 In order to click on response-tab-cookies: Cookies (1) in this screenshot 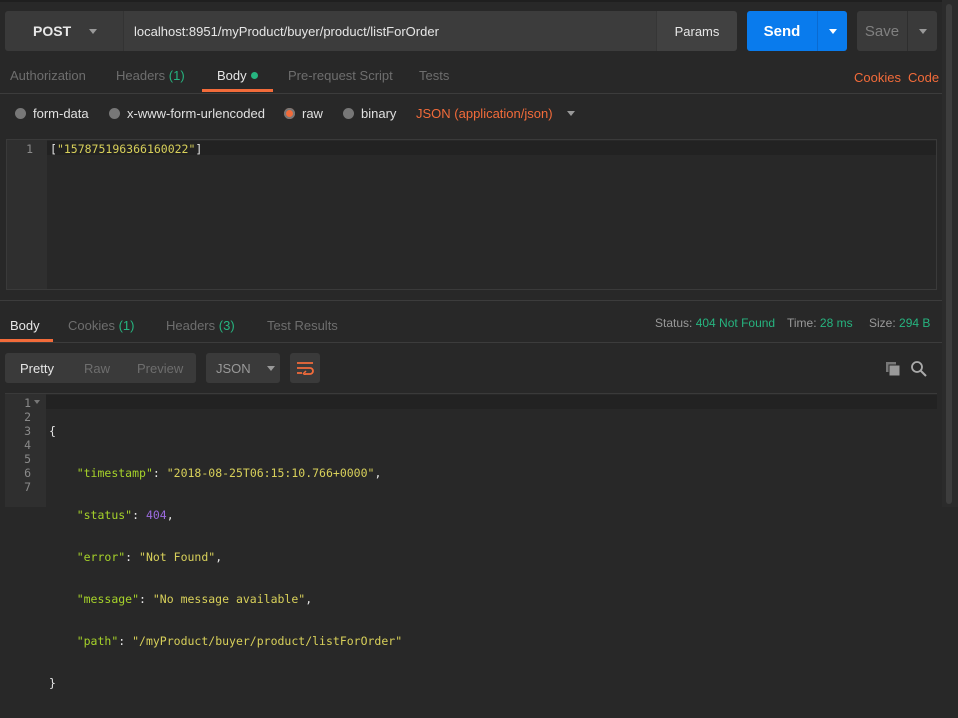, I will do `click(101, 325)`.